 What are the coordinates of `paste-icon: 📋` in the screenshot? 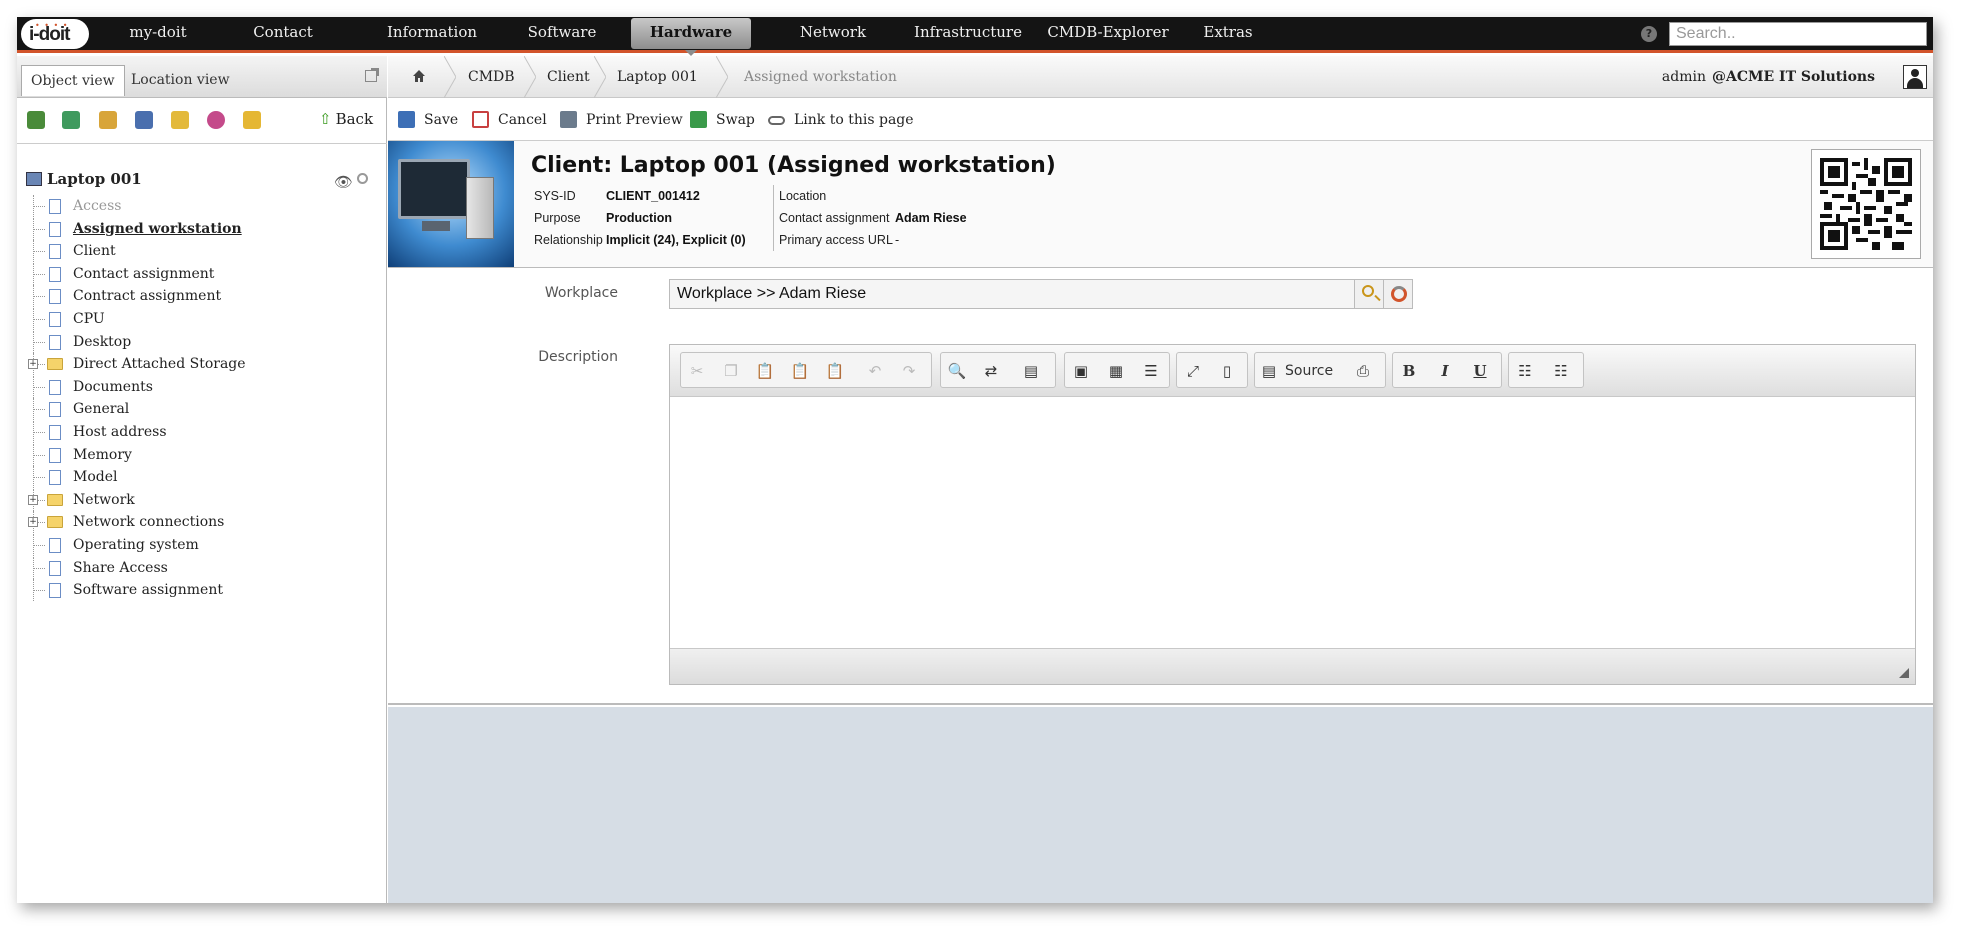 It's located at (765, 371).